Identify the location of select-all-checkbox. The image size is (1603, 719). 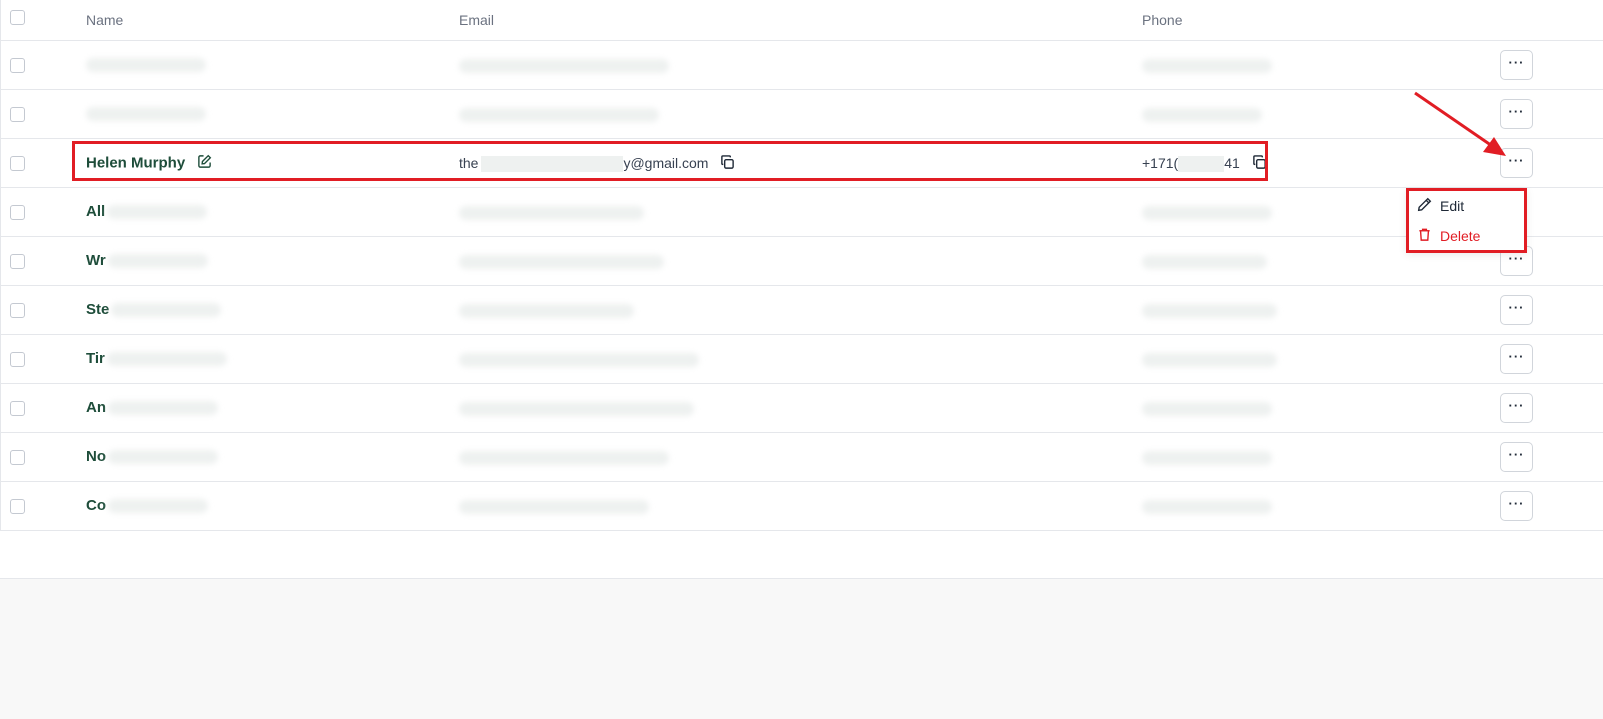
(17, 17).